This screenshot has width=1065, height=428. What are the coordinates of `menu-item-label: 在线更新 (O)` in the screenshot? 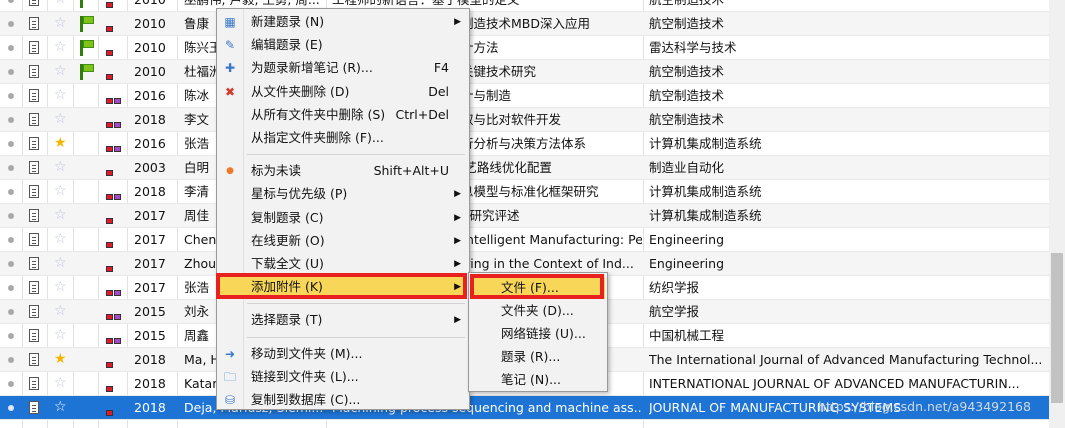 It's located at (288, 240).